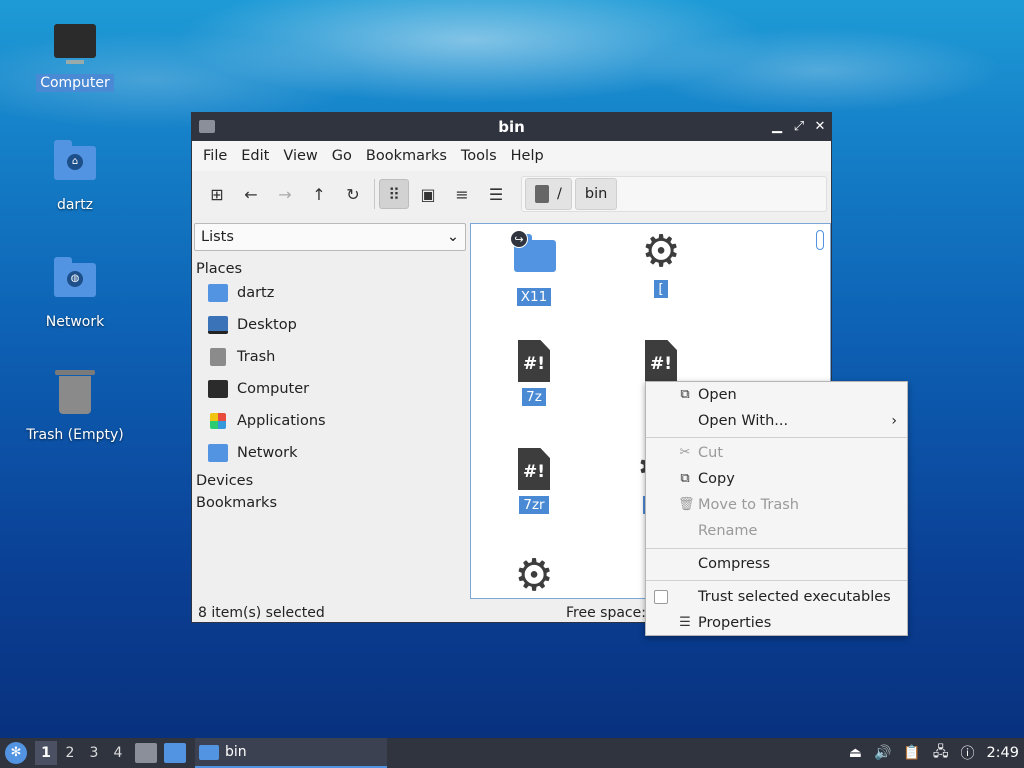 The image size is (1024, 768). I want to click on file-item: ⚙ [, so click(661, 264).